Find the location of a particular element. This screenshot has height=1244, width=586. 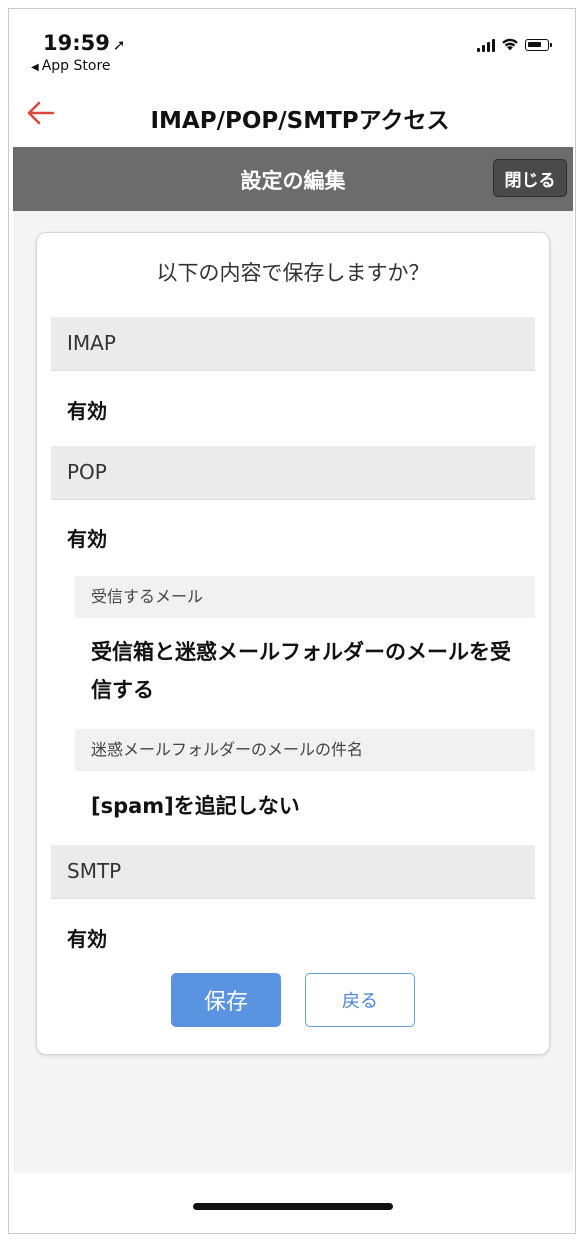

edit-settings-header: 設定の編集 閉じる is located at coordinates (293, 179).